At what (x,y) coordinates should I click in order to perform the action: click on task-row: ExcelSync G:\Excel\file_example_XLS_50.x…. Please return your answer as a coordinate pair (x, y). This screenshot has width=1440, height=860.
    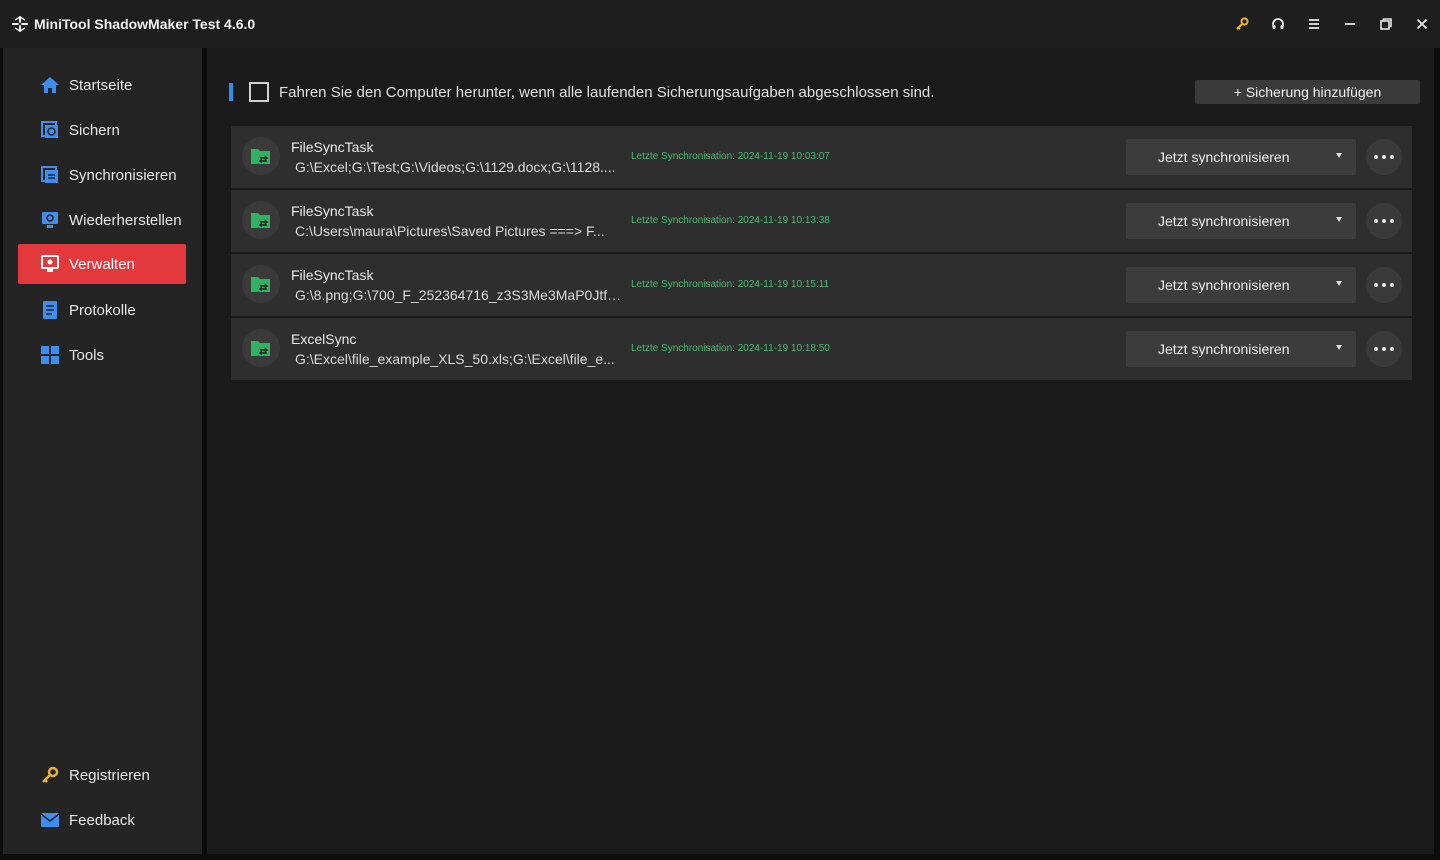
    Looking at the image, I should click on (821, 350).